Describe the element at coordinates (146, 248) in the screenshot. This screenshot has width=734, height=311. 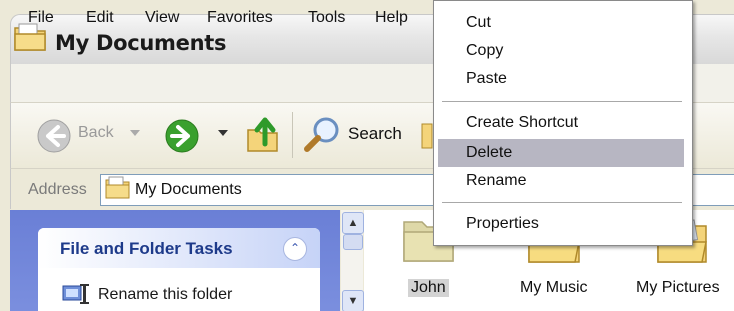
I see `task-header-title: File and Folder Tasks` at that location.